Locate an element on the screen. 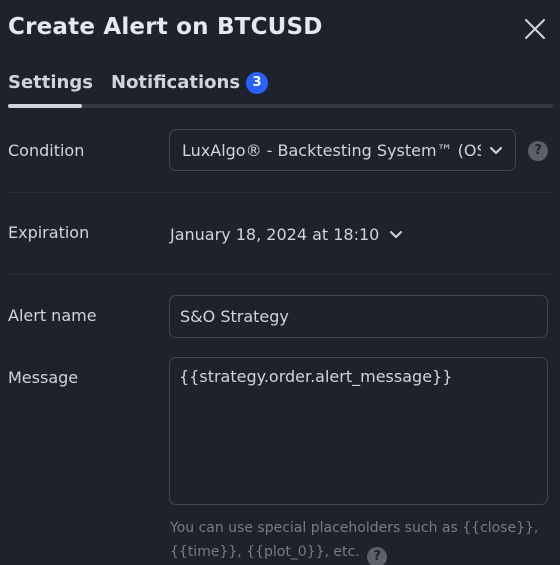 The height and width of the screenshot is (565, 560). alert-name-label: Alert name is located at coordinates (52, 315).